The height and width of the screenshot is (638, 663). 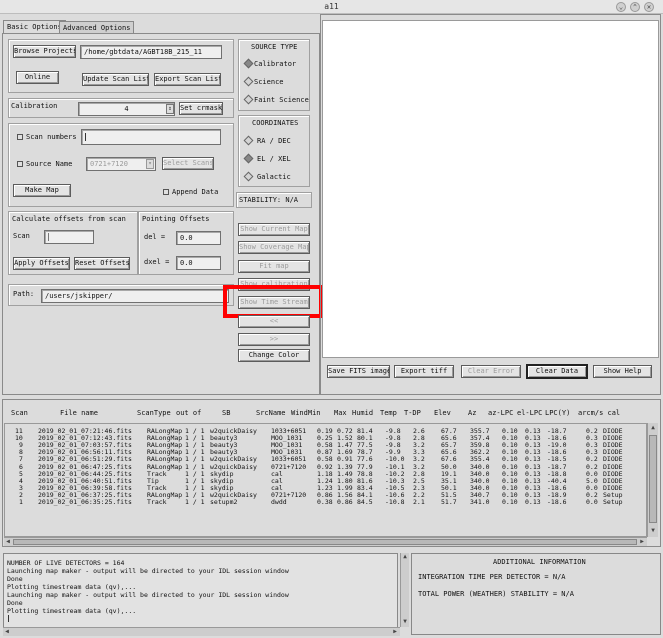 What do you see at coordinates (151, 52) in the screenshot?
I see `project-path-field: /home/gbtdata/AGBT18B_215_11` at bounding box center [151, 52].